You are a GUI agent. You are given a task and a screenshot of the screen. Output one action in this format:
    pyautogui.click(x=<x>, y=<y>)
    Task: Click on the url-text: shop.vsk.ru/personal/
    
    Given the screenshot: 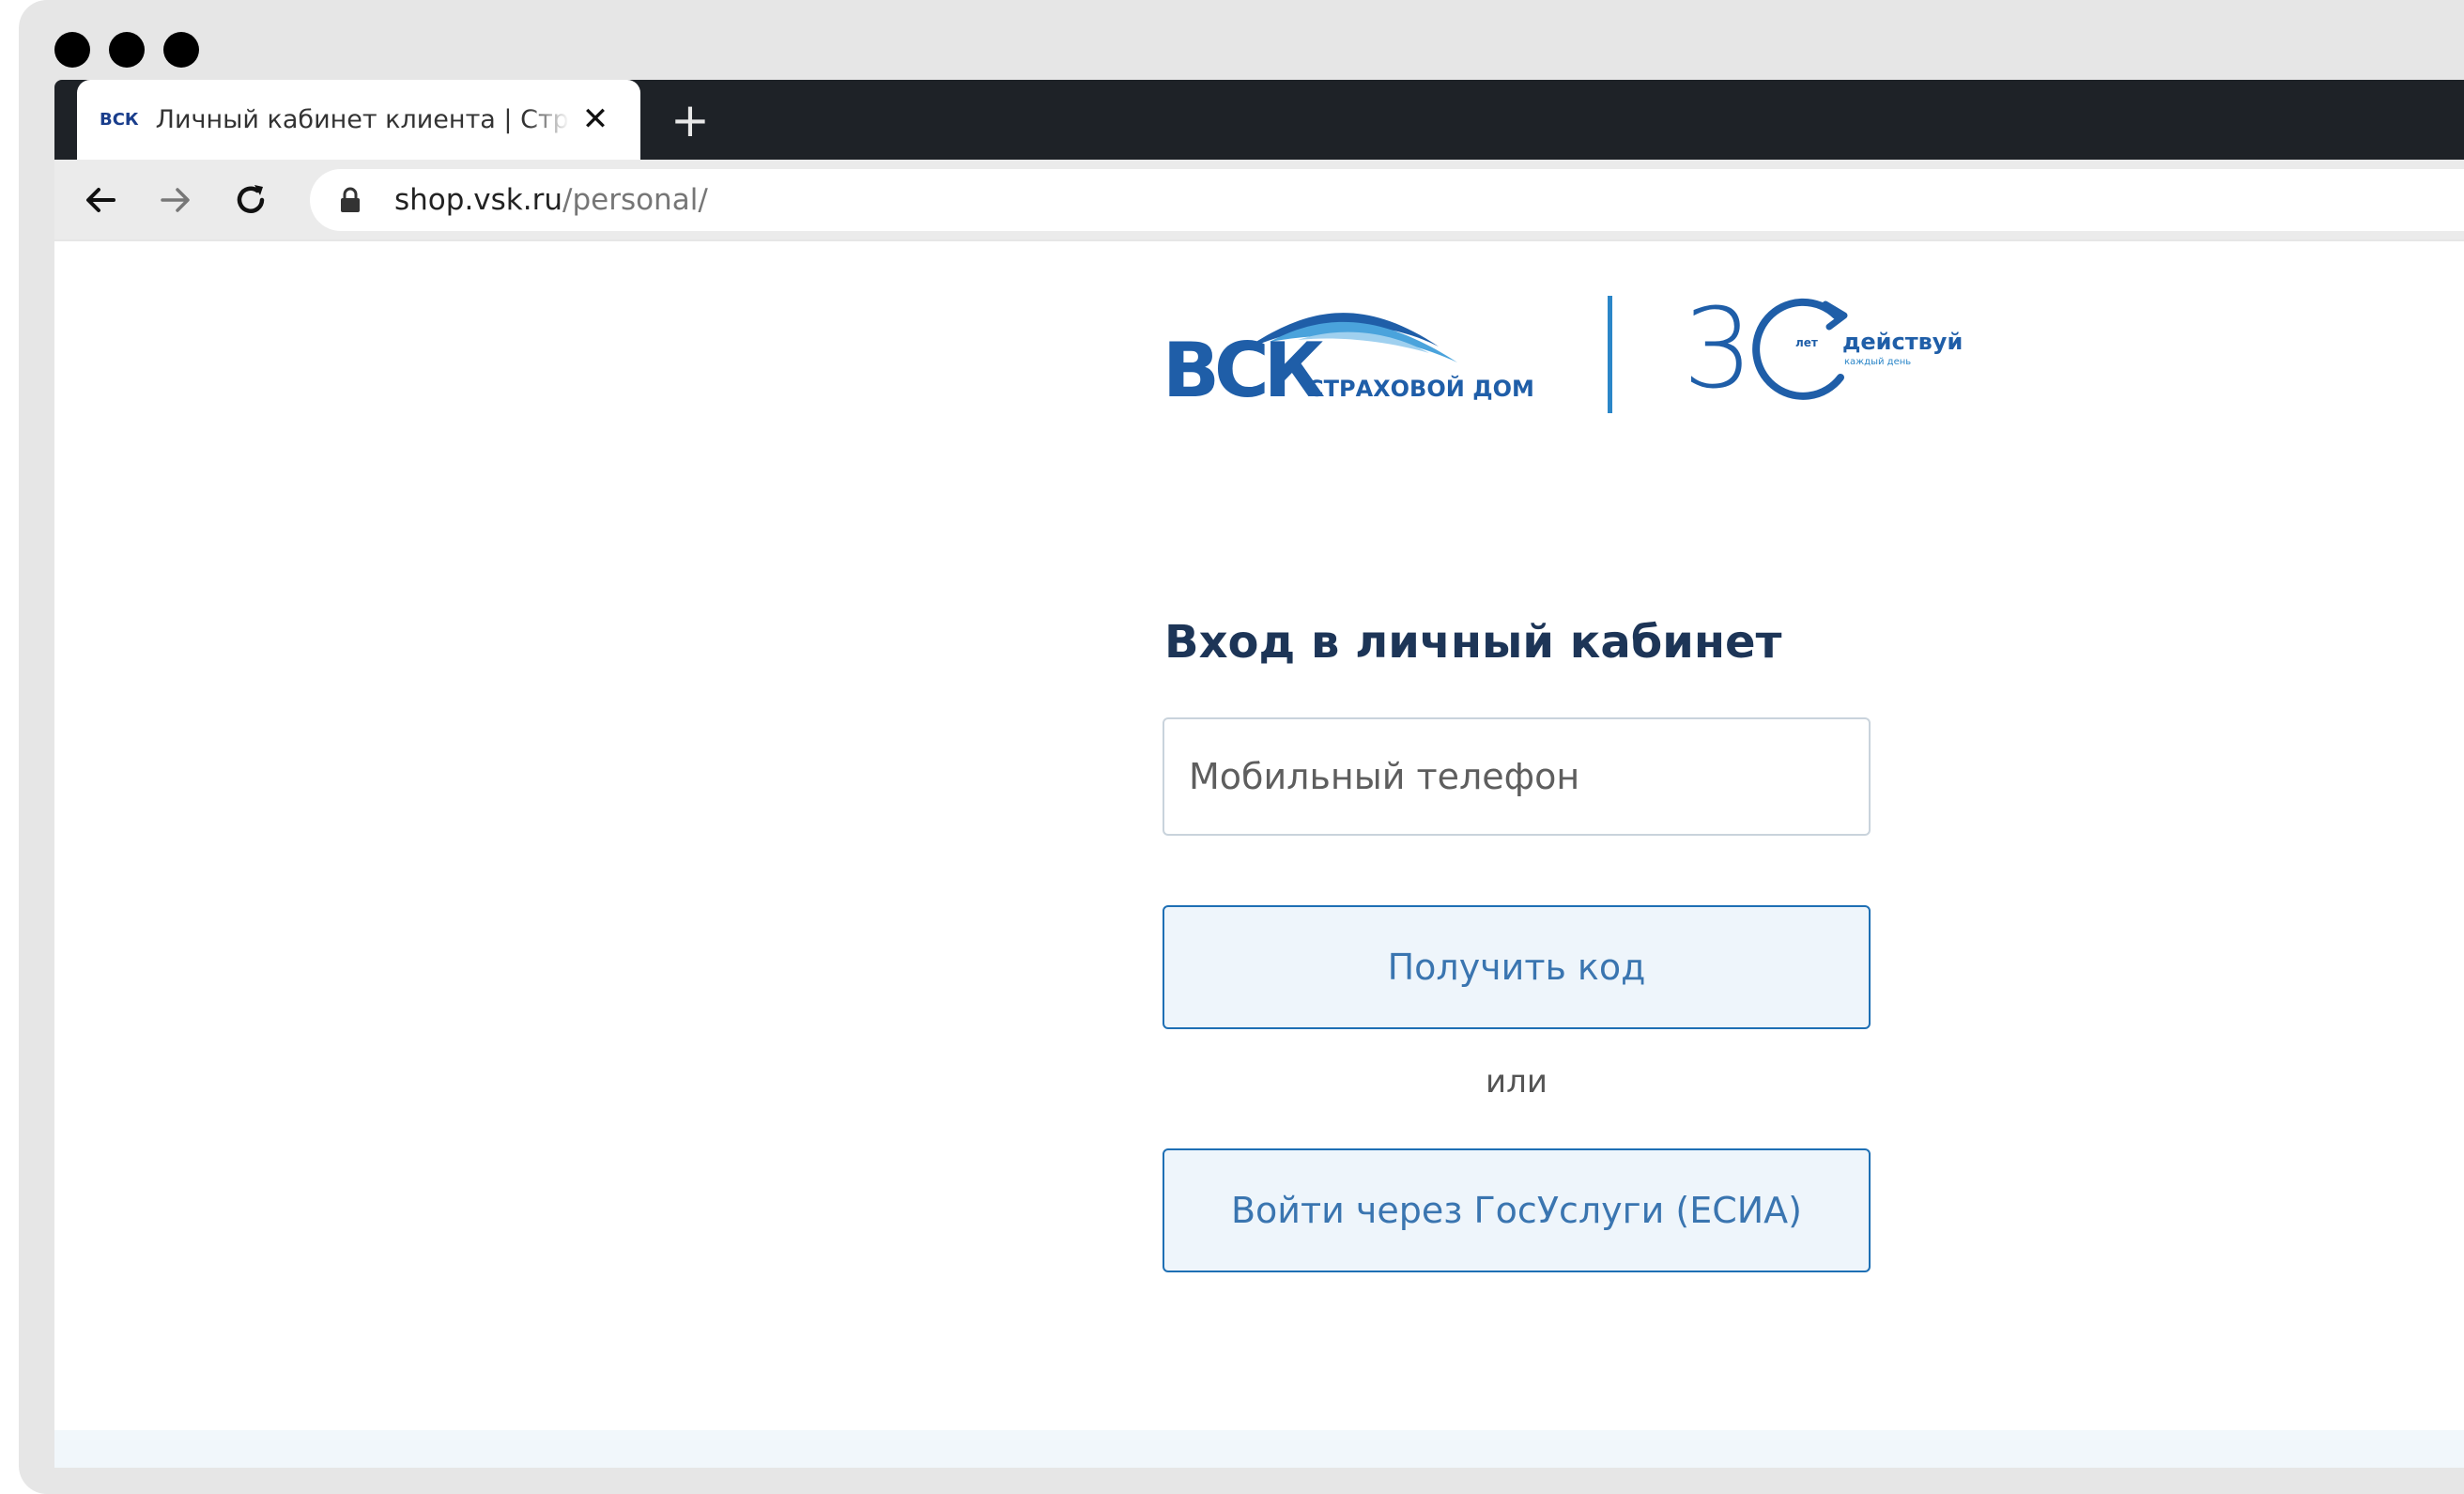 What is the action you would take?
    pyautogui.click(x=551, y=200)
    